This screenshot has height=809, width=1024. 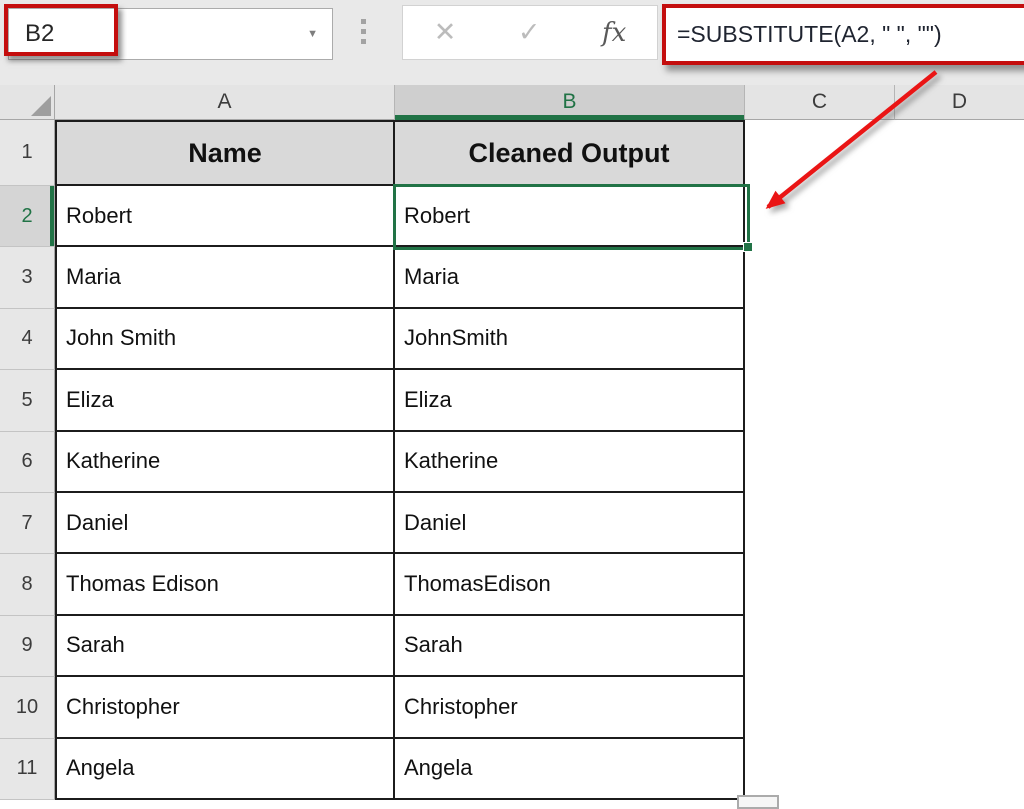 What do you see at coordinates (27, 278) in the screenshot?
I see `row-header: 3` at bounding box center [27, 278].